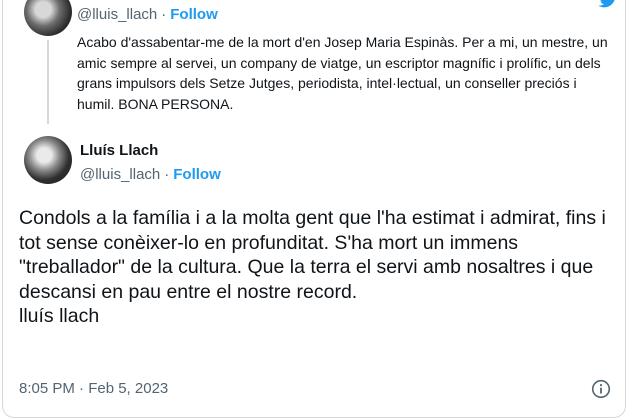 This screenshot has height=420, width=630. What do you see at coordinates (197, 174) in the screenshot?
I see `follow-button: Follow` at bounding box center [197, 174].